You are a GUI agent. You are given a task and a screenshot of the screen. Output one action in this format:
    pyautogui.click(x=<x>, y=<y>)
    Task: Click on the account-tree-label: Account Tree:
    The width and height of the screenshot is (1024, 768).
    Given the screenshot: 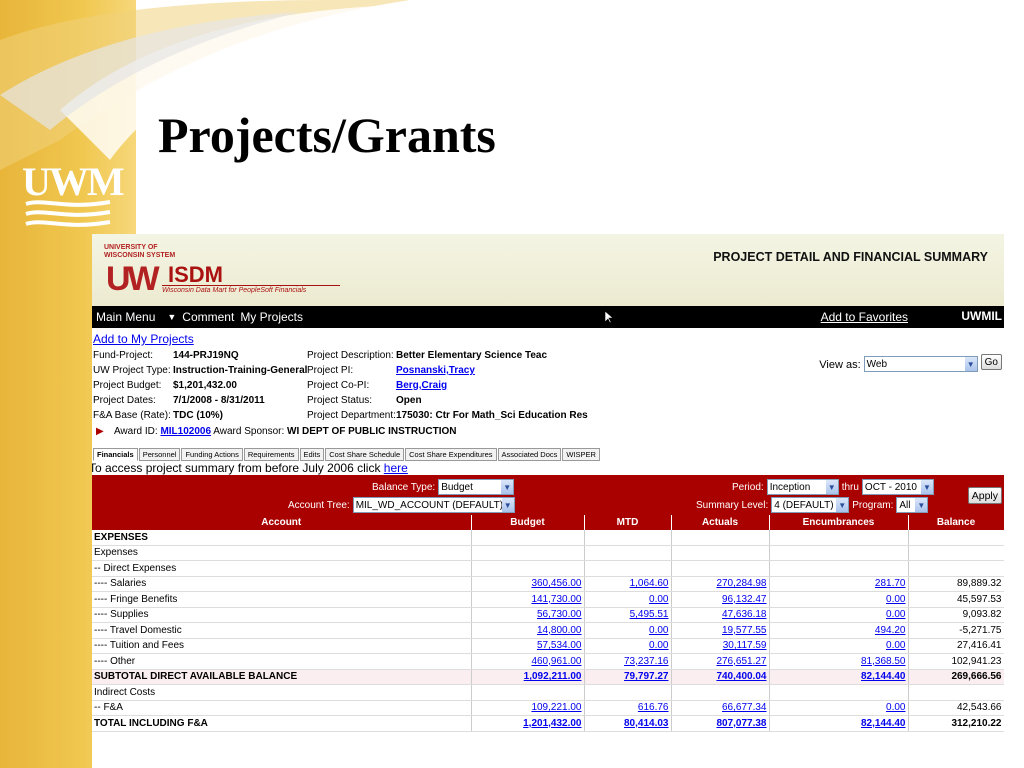 What is the action you would take?
    pyautogui.click(x=319, y=505)
    